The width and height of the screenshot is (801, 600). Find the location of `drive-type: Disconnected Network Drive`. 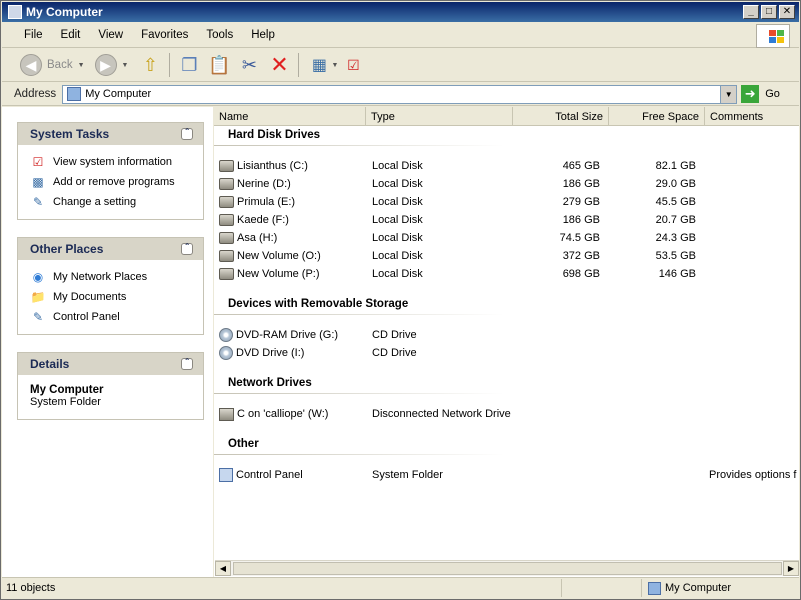

drive-type: Disconnected Network Drive is located at coordinates (441, 414).